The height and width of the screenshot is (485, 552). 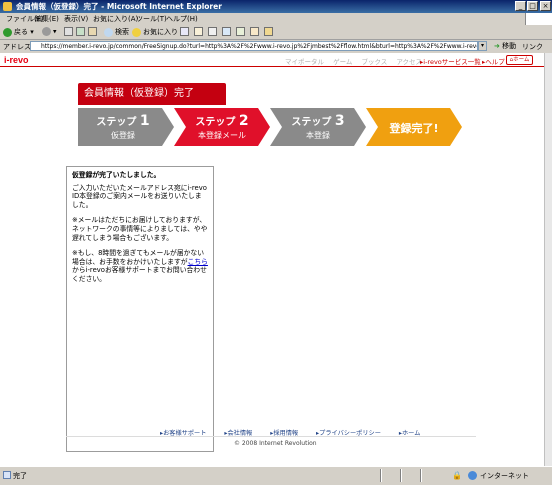 I want to click on discuss-icon, so click(x=240, y=31).